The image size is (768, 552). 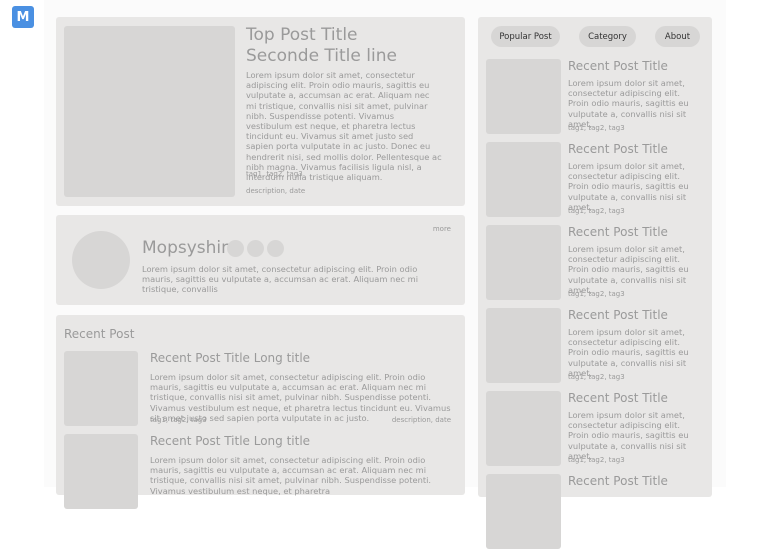 I want to click on post-description: description, date, so click(x=421, y=420).